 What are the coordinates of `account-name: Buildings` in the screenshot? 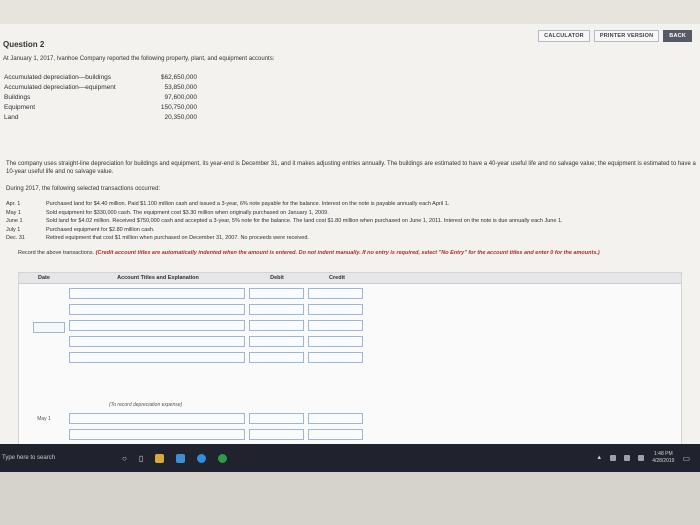 It's located at (17, 97).